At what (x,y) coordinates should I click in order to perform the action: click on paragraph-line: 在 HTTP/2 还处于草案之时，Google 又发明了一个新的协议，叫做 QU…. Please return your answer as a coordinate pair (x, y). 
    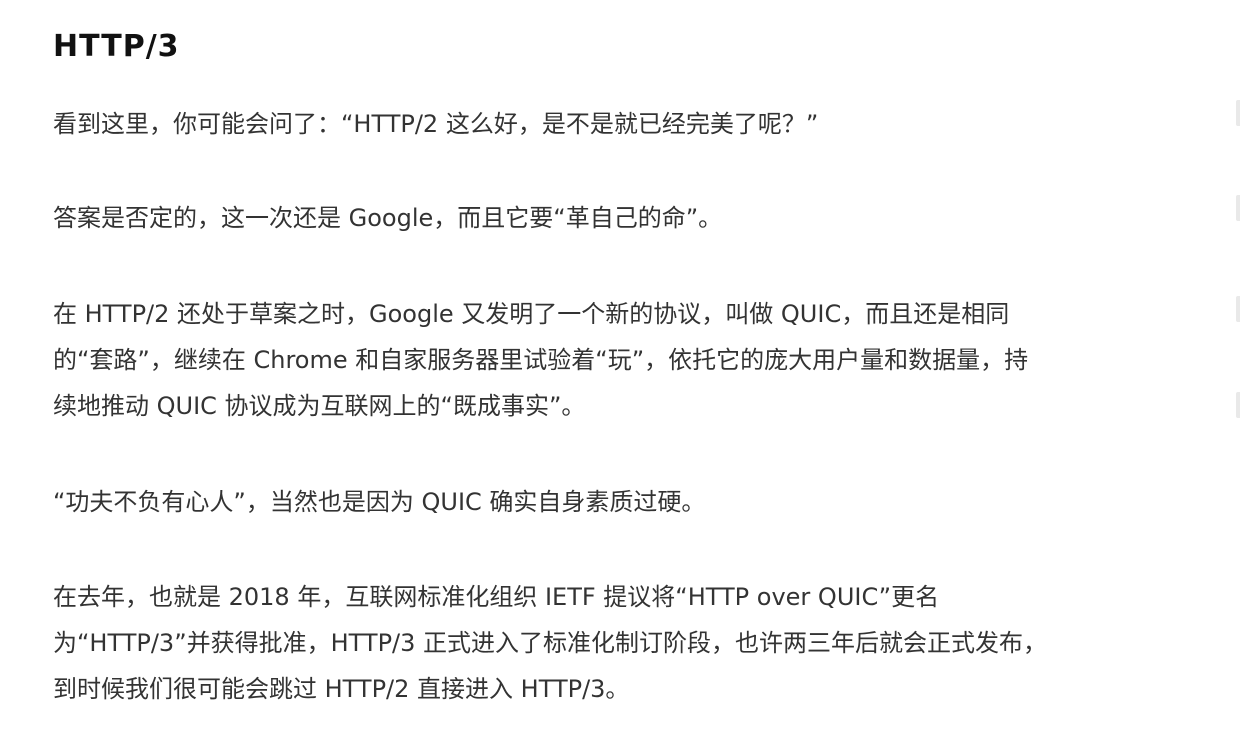
    Looking at the image, I should click on (531, 314).